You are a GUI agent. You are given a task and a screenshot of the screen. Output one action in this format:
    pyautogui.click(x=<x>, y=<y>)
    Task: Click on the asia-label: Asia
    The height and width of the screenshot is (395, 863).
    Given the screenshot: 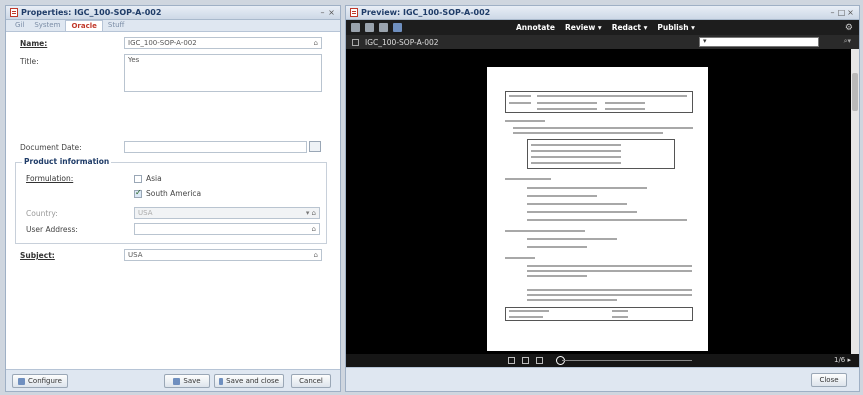 What is the action you would take?
    pyautogui.click(x=154, y=178)
    